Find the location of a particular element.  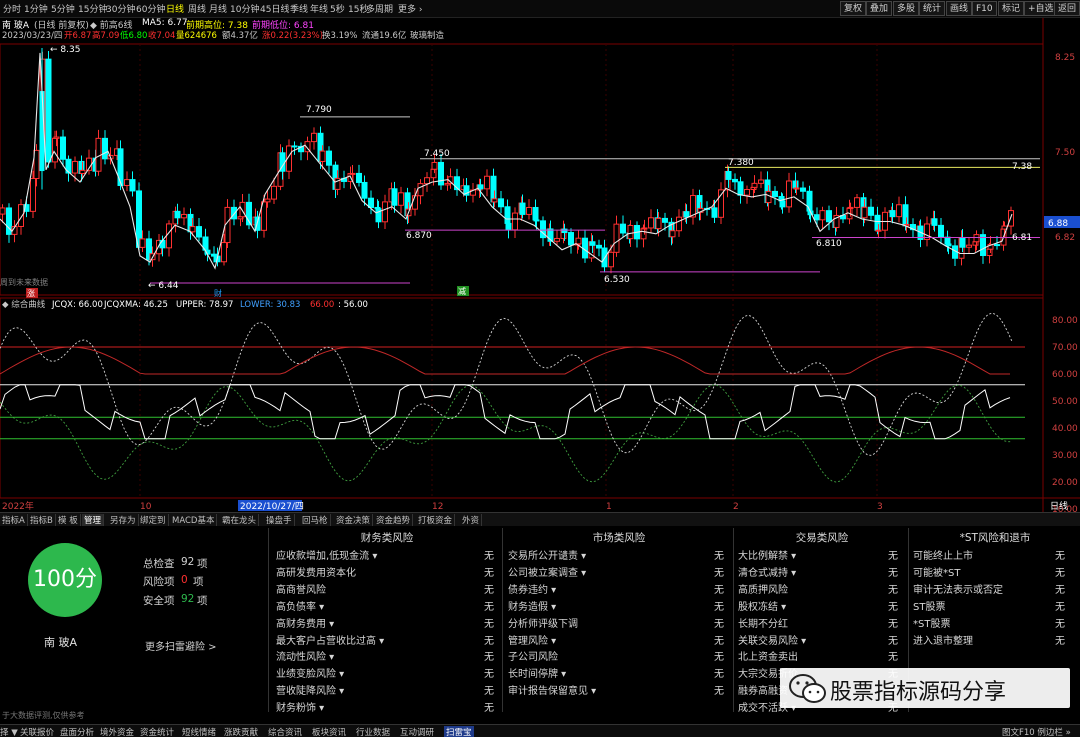

footer-tab-5: 短线情绪 is located at coordinates (199, 731).